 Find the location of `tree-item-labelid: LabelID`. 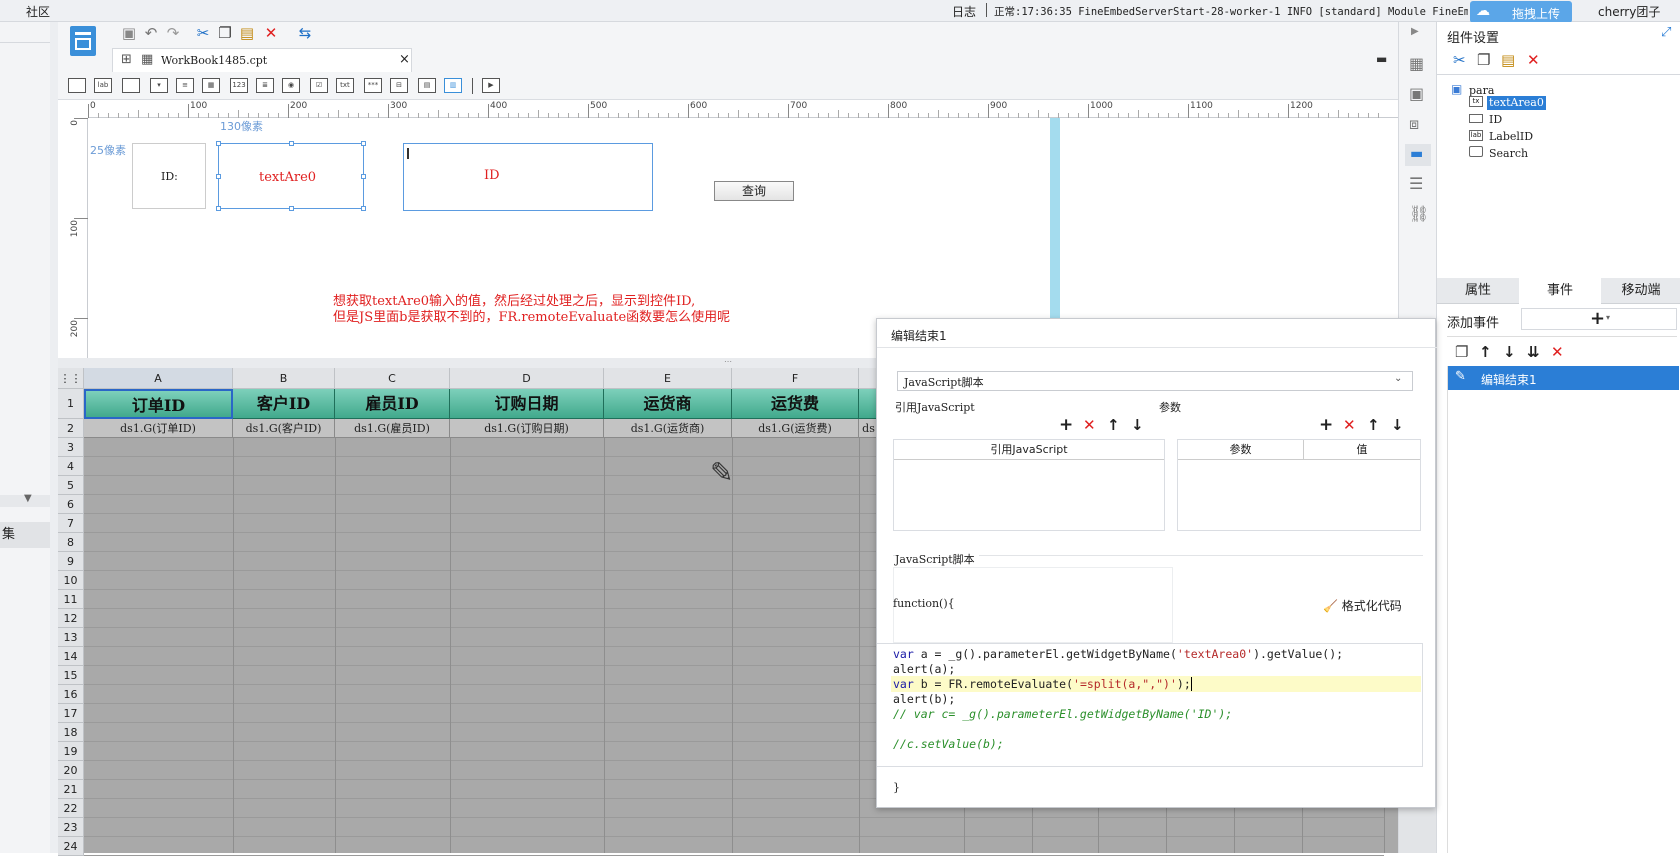

tree-item-labelid: LabelID is located at coordinates (1511, 136).